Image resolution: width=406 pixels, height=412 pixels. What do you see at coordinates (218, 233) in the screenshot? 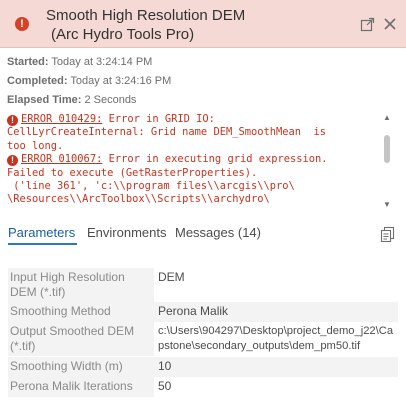
I see `tab-messages: Messages (14)` at bounding box center [218, 233].